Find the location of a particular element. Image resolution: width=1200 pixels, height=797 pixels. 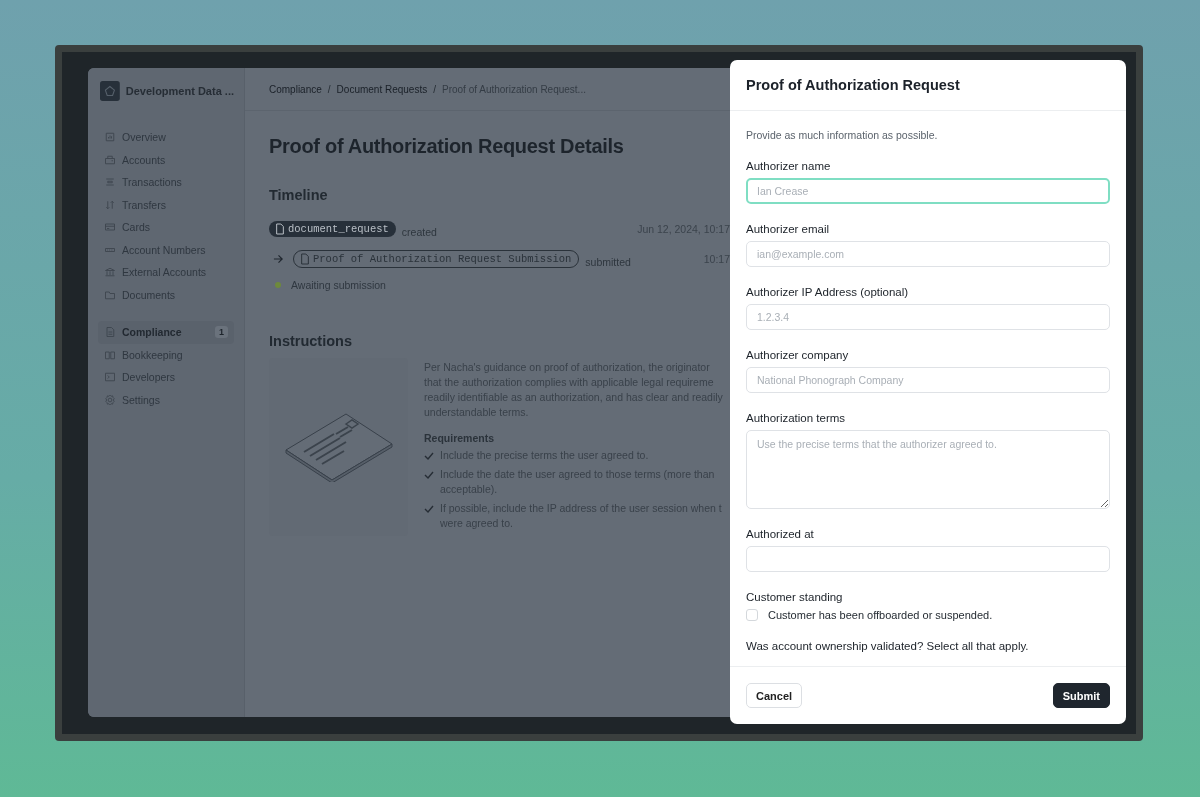

count-badge: 1 is located at coordinates (221, 332).